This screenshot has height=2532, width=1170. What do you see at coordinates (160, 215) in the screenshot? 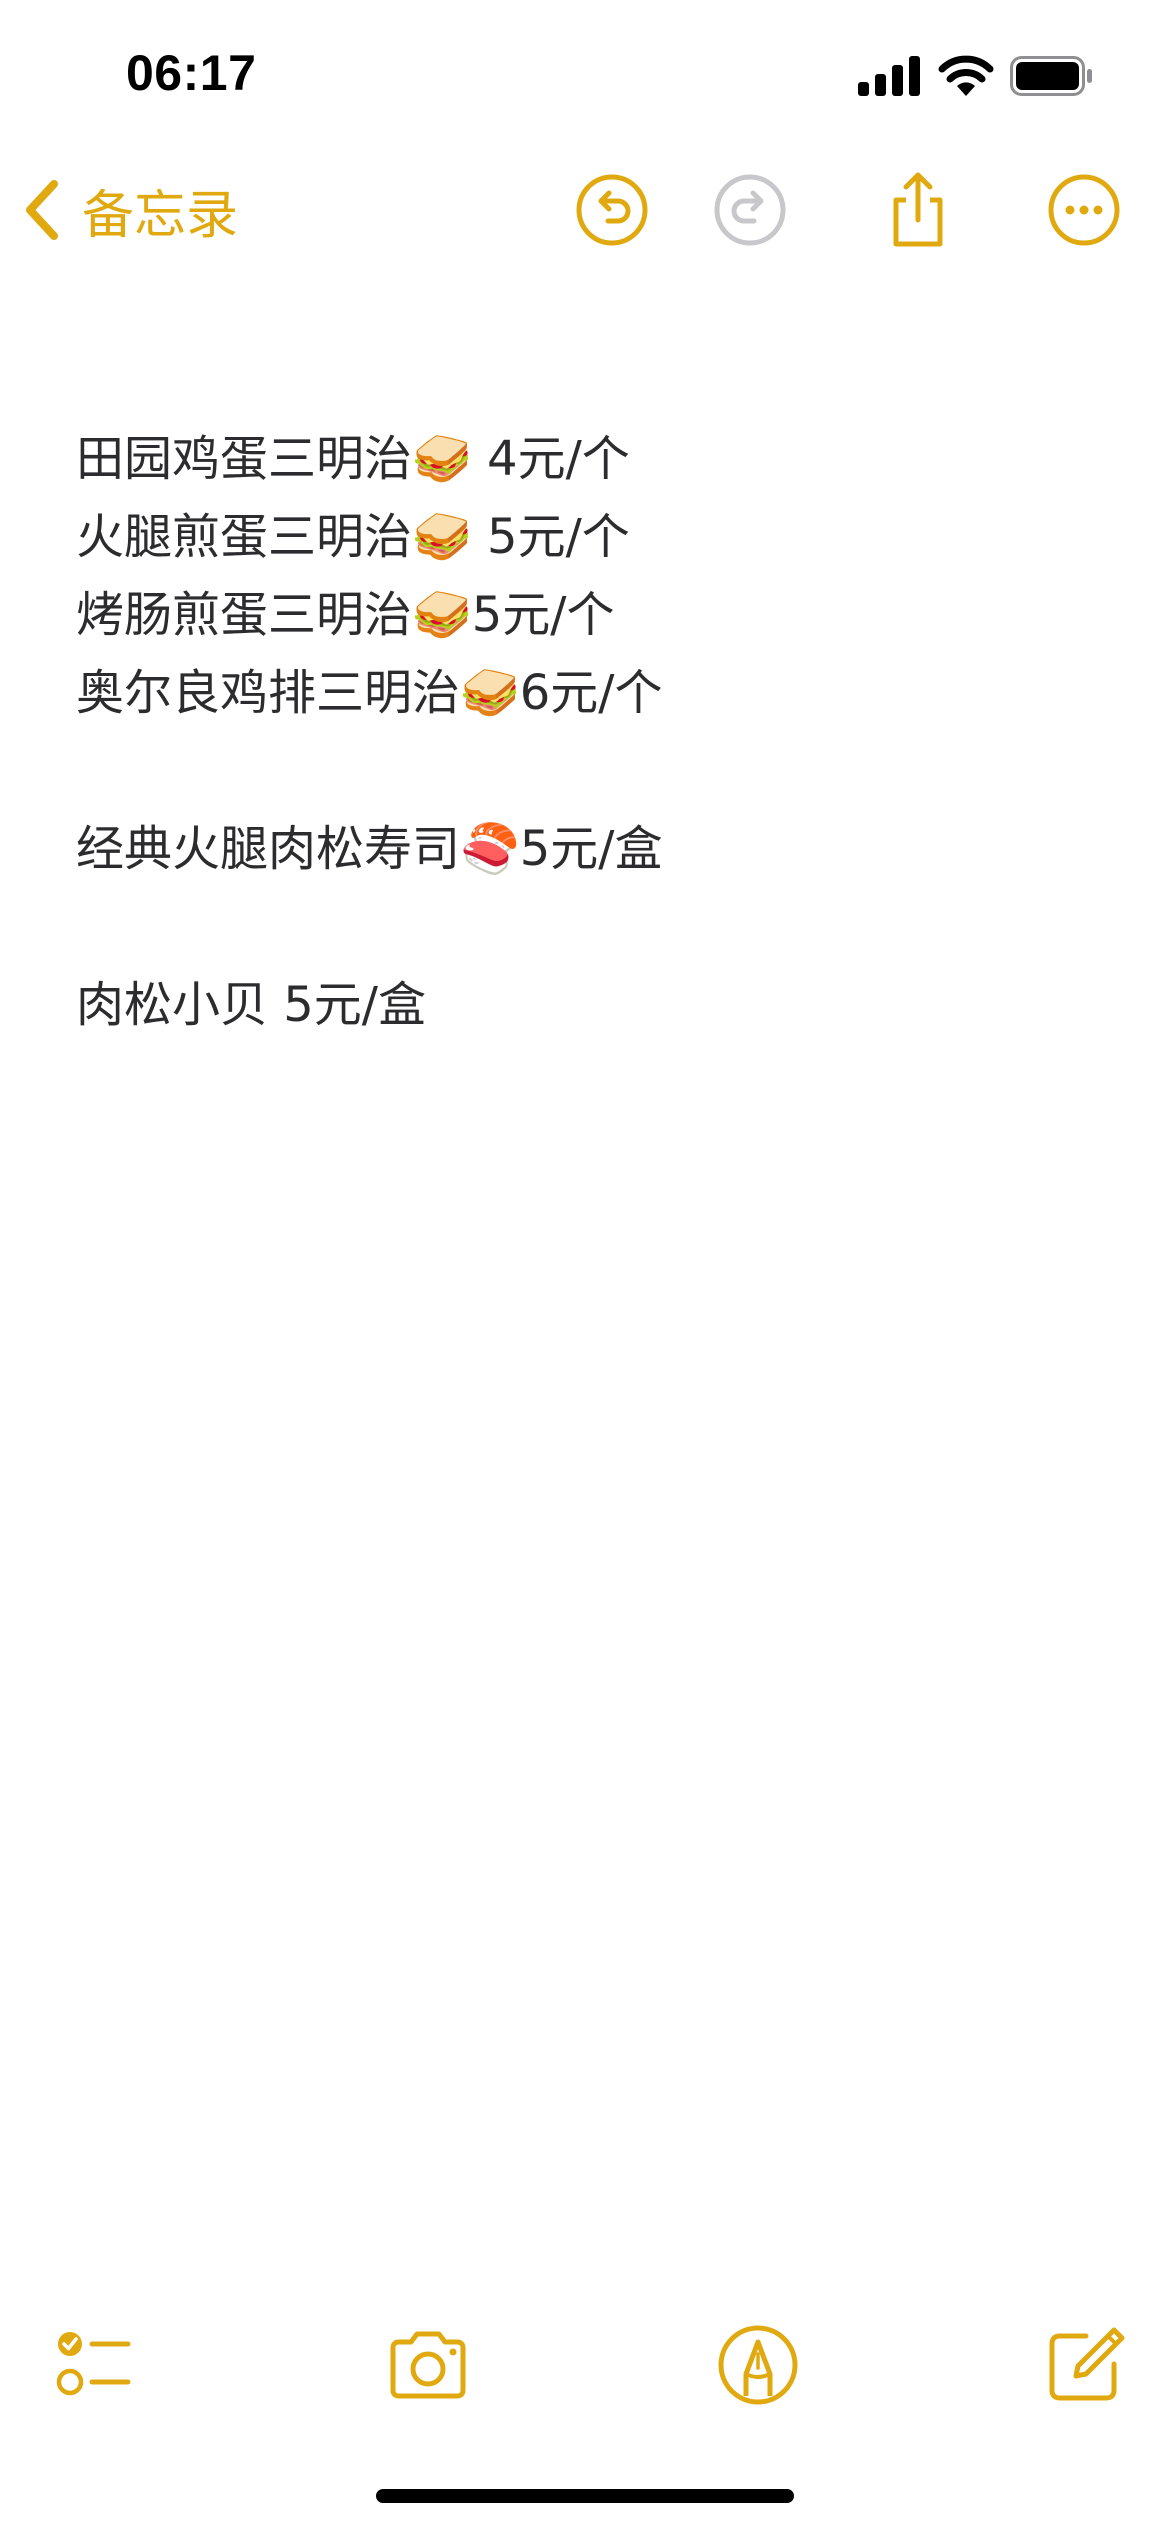
I see `back-label: 备忘录` at bounding box center [160, 215].